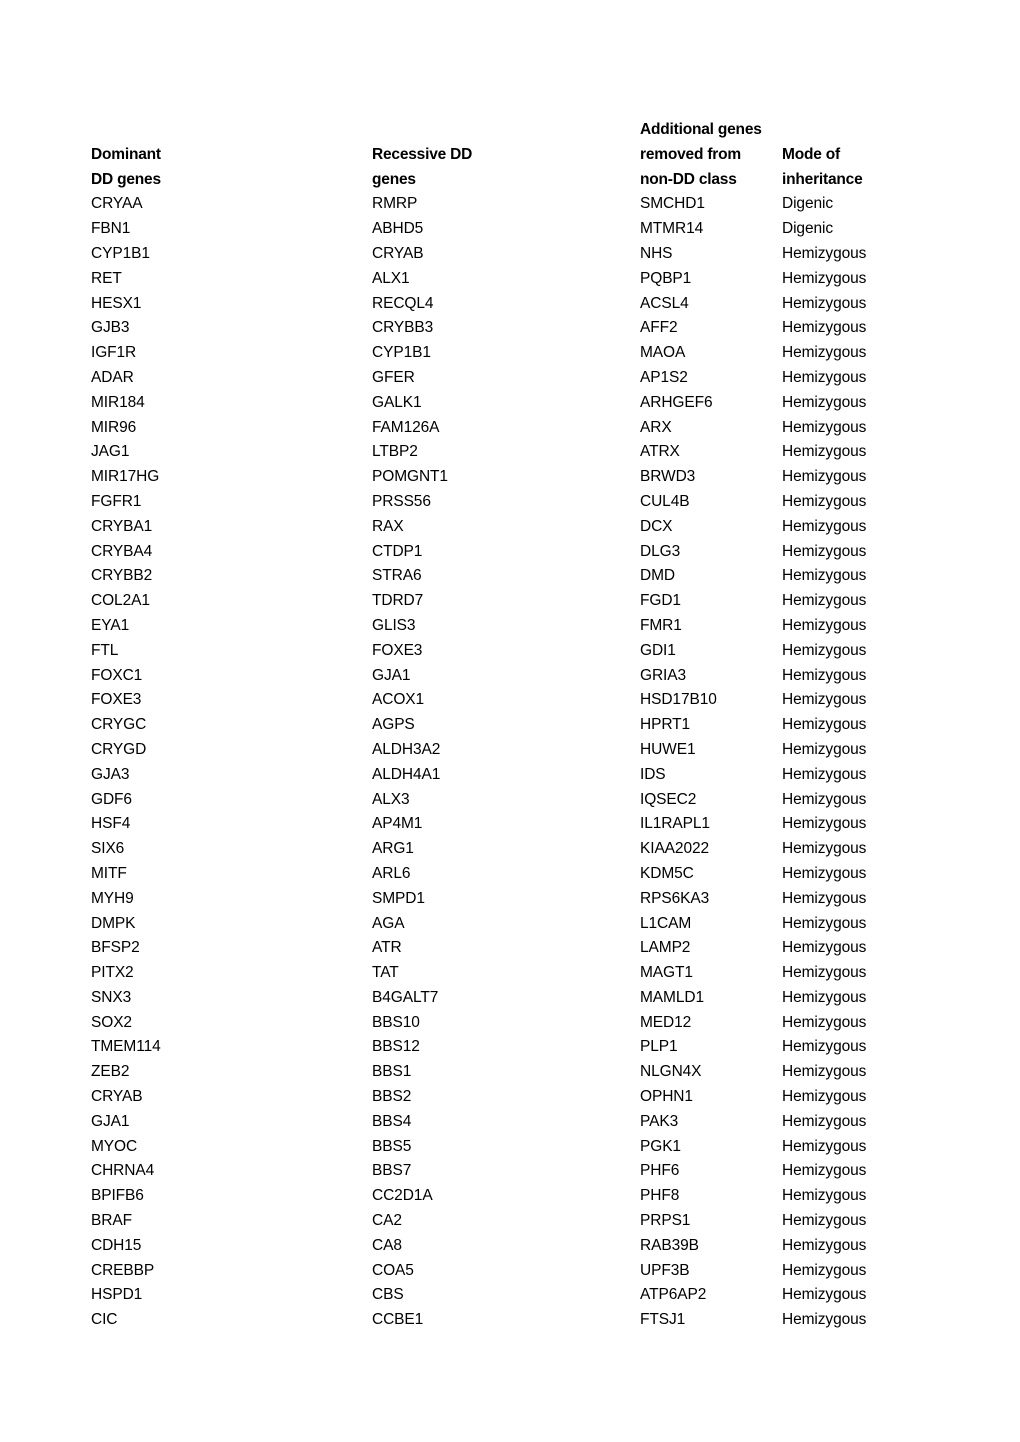 The image size is (1020, 1442). What do you see at coordinates (659, 1047) in the screenshot?
I see `additional-gene-cell: PLP1` at bounding box center [659, 1047].